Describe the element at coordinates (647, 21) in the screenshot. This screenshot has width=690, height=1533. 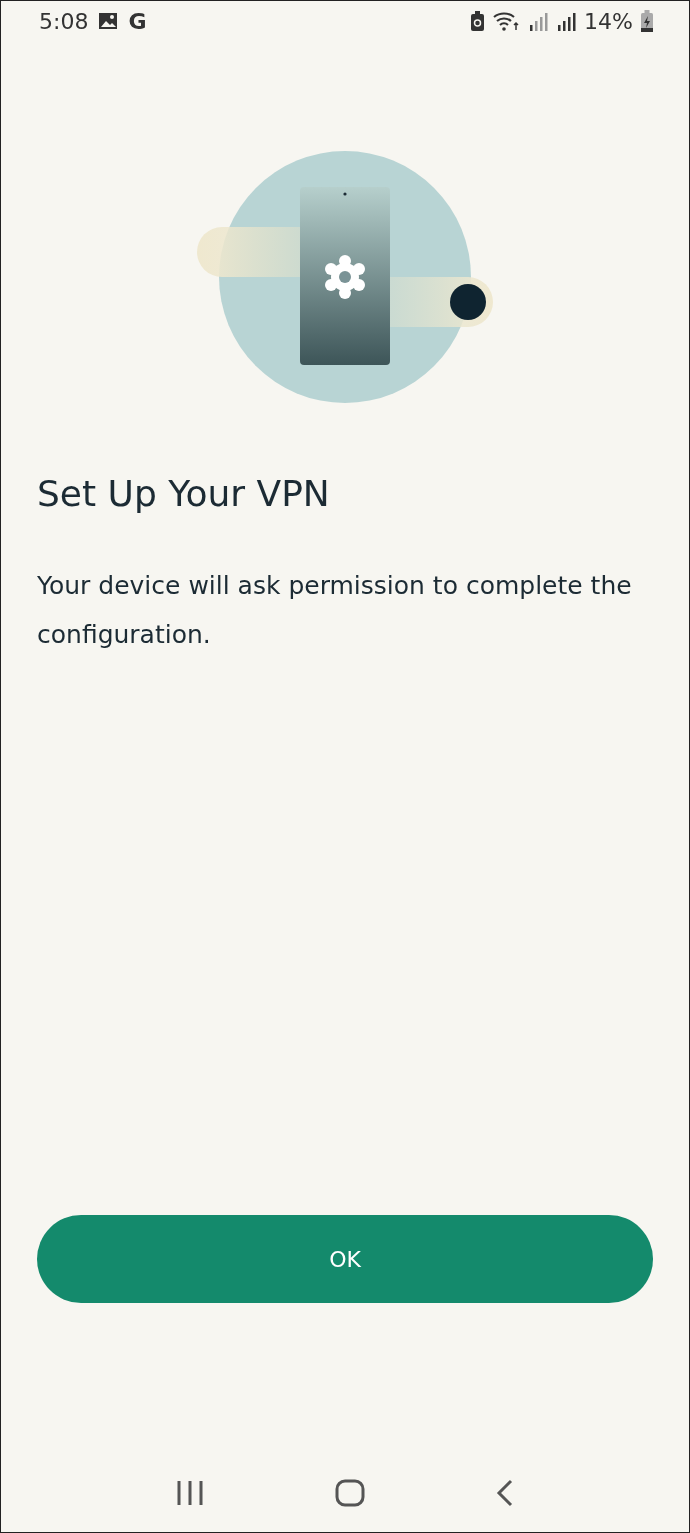
I see `battery-charging-icon` at that location.